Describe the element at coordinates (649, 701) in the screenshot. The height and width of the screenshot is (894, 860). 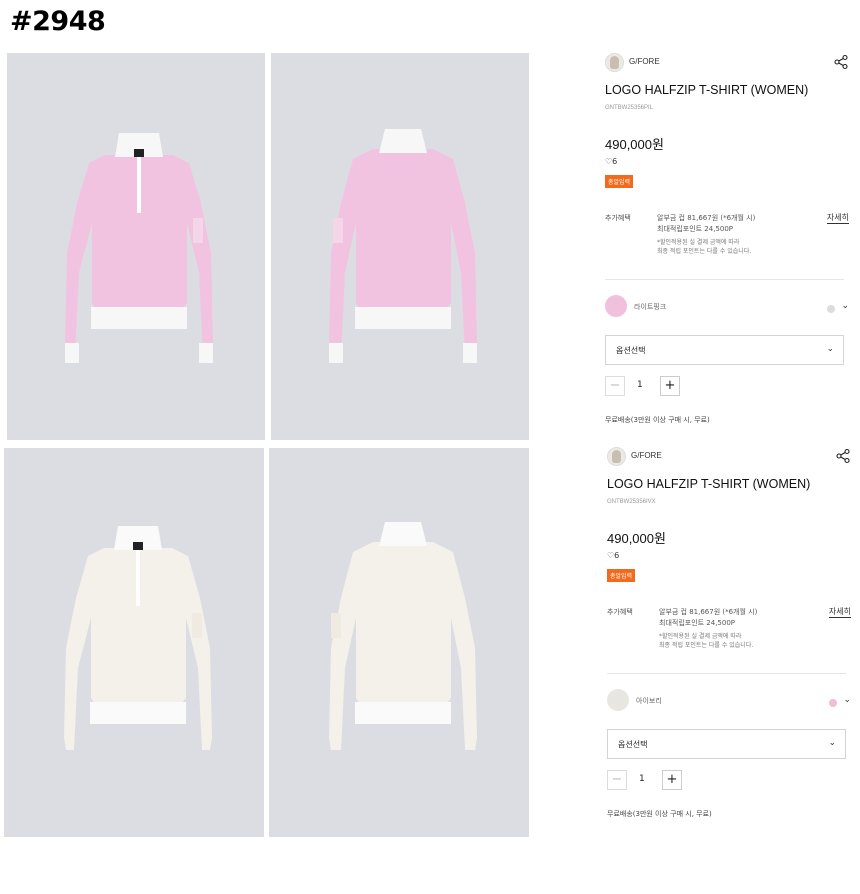
I see `color-name: 아이보리` at that location.